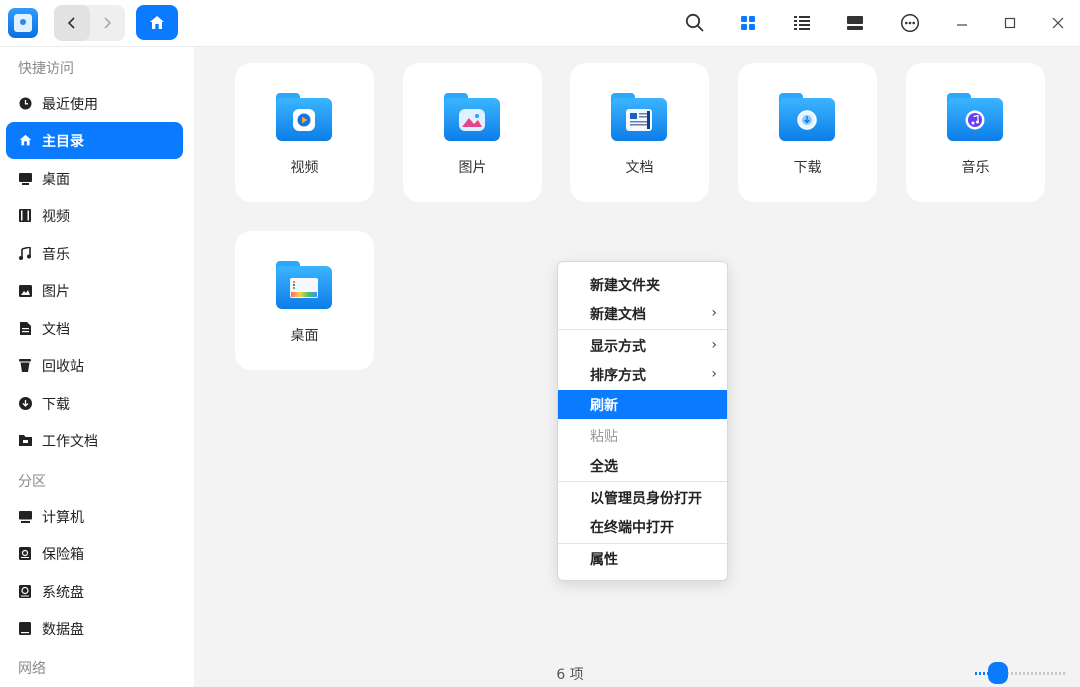 The height and width of the screenshot is (687, 1080). I want to click on menu-item-label: 新建文档, so click(618, 314).